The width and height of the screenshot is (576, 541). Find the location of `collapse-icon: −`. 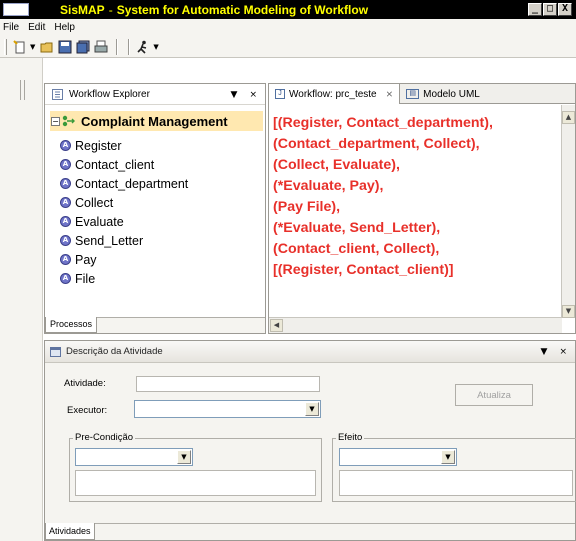

collapse-icon: − is located at coordinates (55, 121).